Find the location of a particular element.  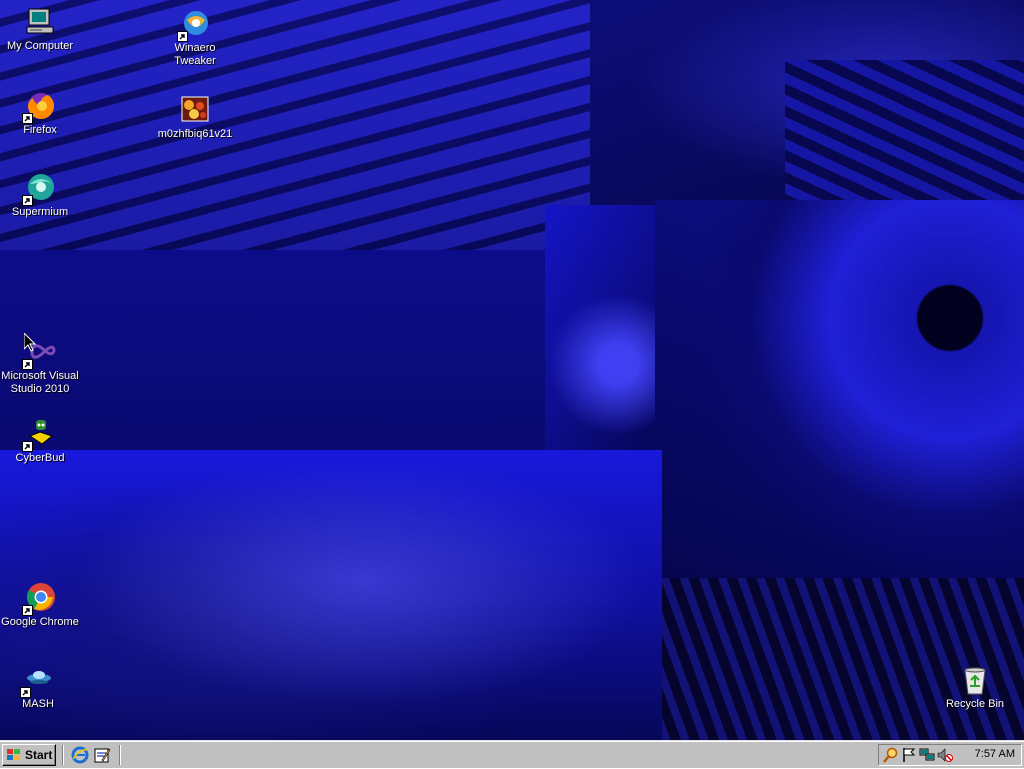

desktop-icon-my-computer: My Computer is located at coordinates (40, 29).